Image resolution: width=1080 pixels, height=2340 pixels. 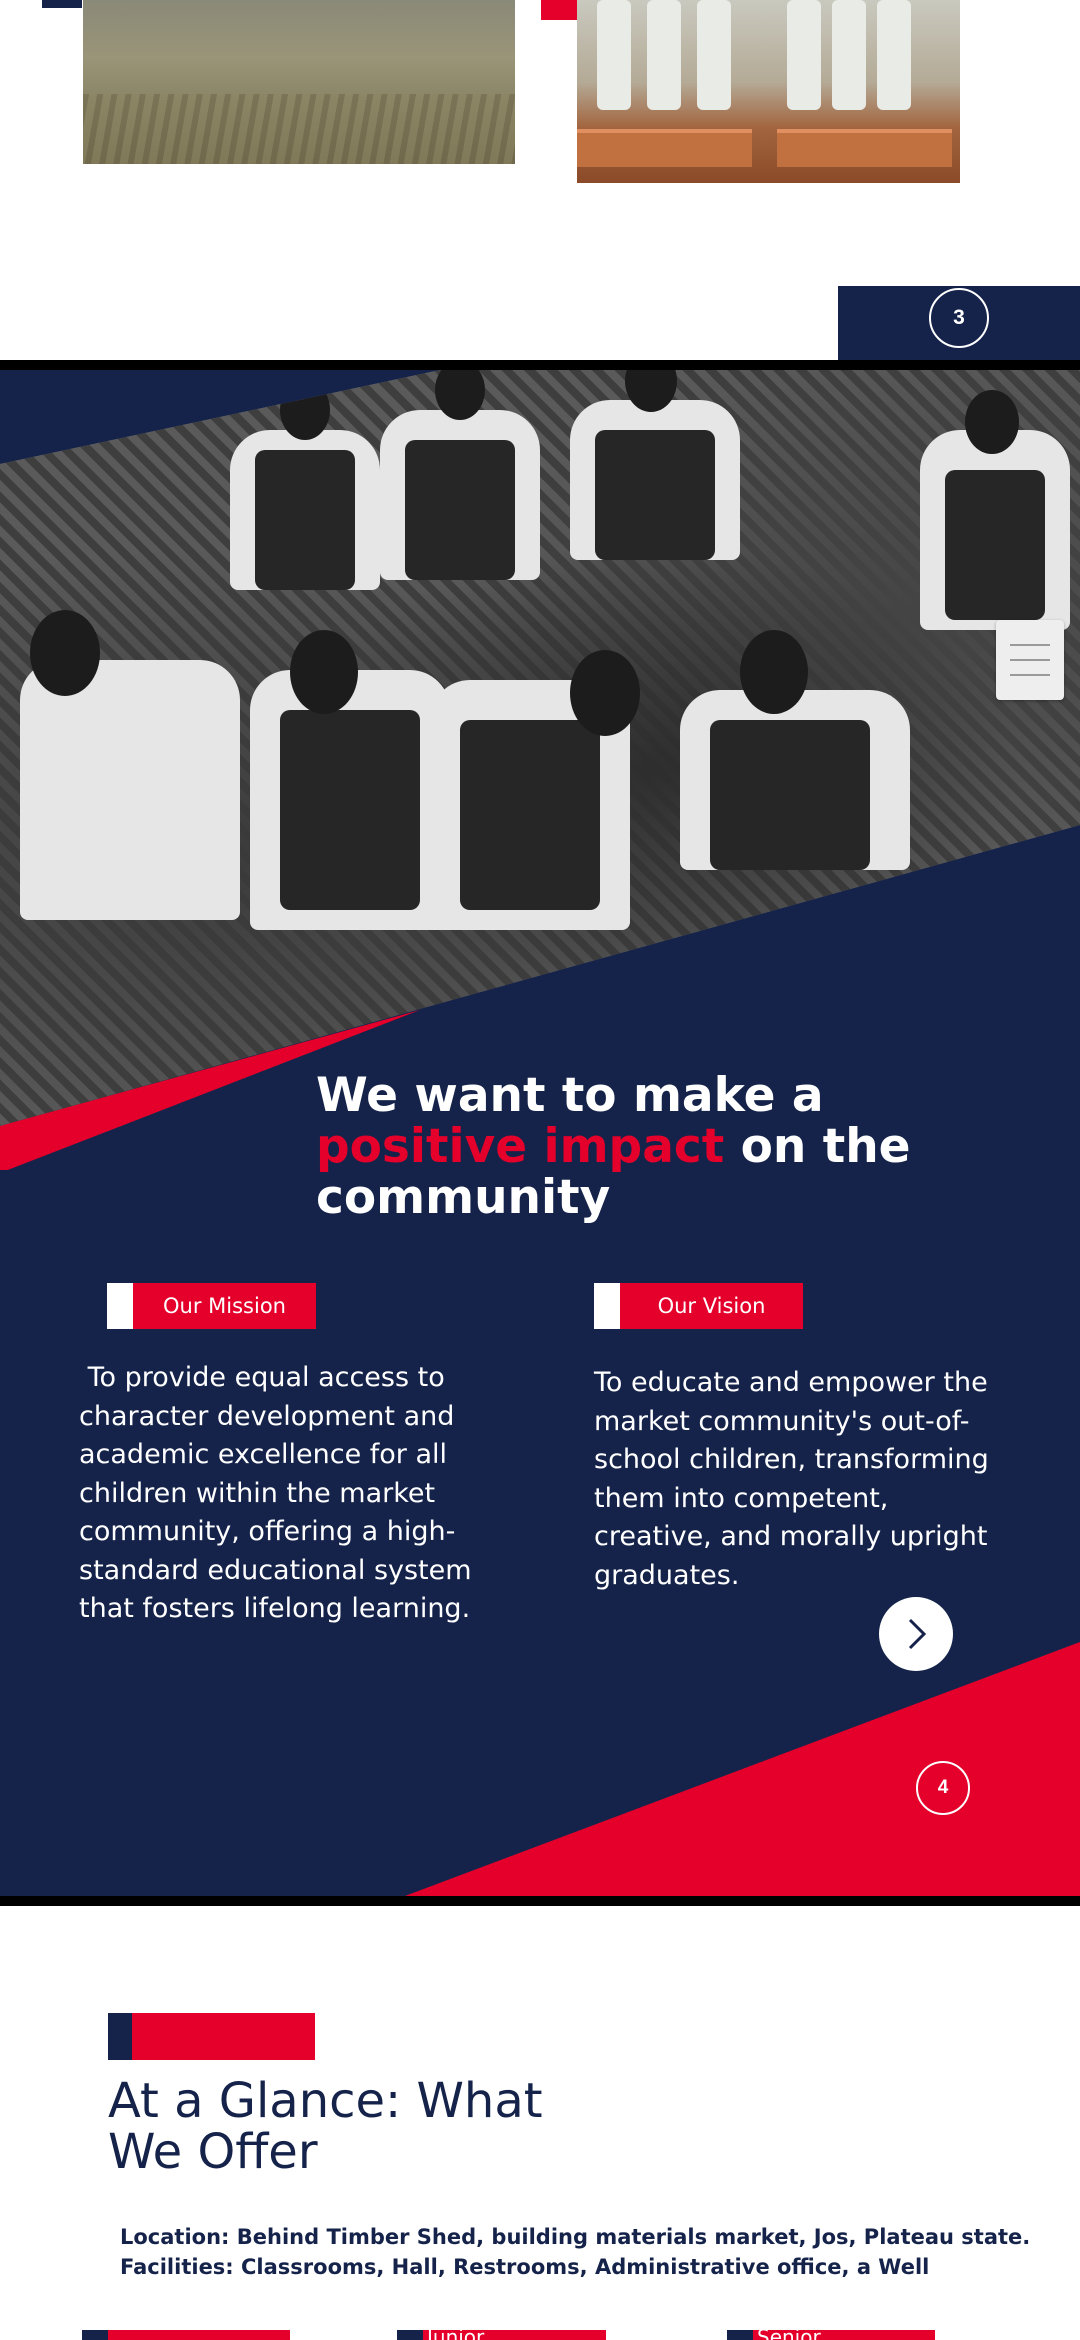 I want to click on headline-line-3: community, so click(x=463, y=1197).